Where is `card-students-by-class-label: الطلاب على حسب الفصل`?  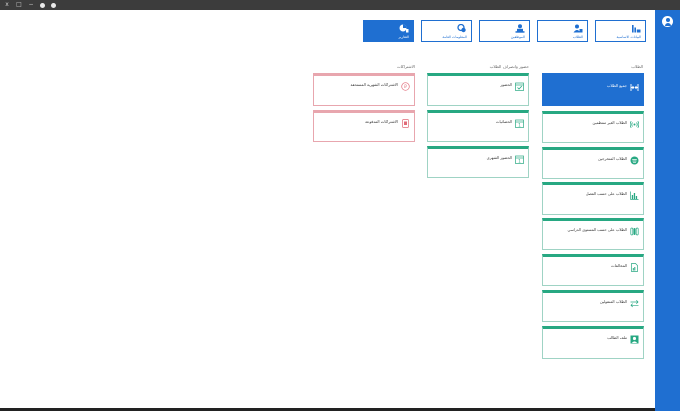 card-students-by-class-label: الطلاب على حسب الفصل is located at coordinates (606, 193).